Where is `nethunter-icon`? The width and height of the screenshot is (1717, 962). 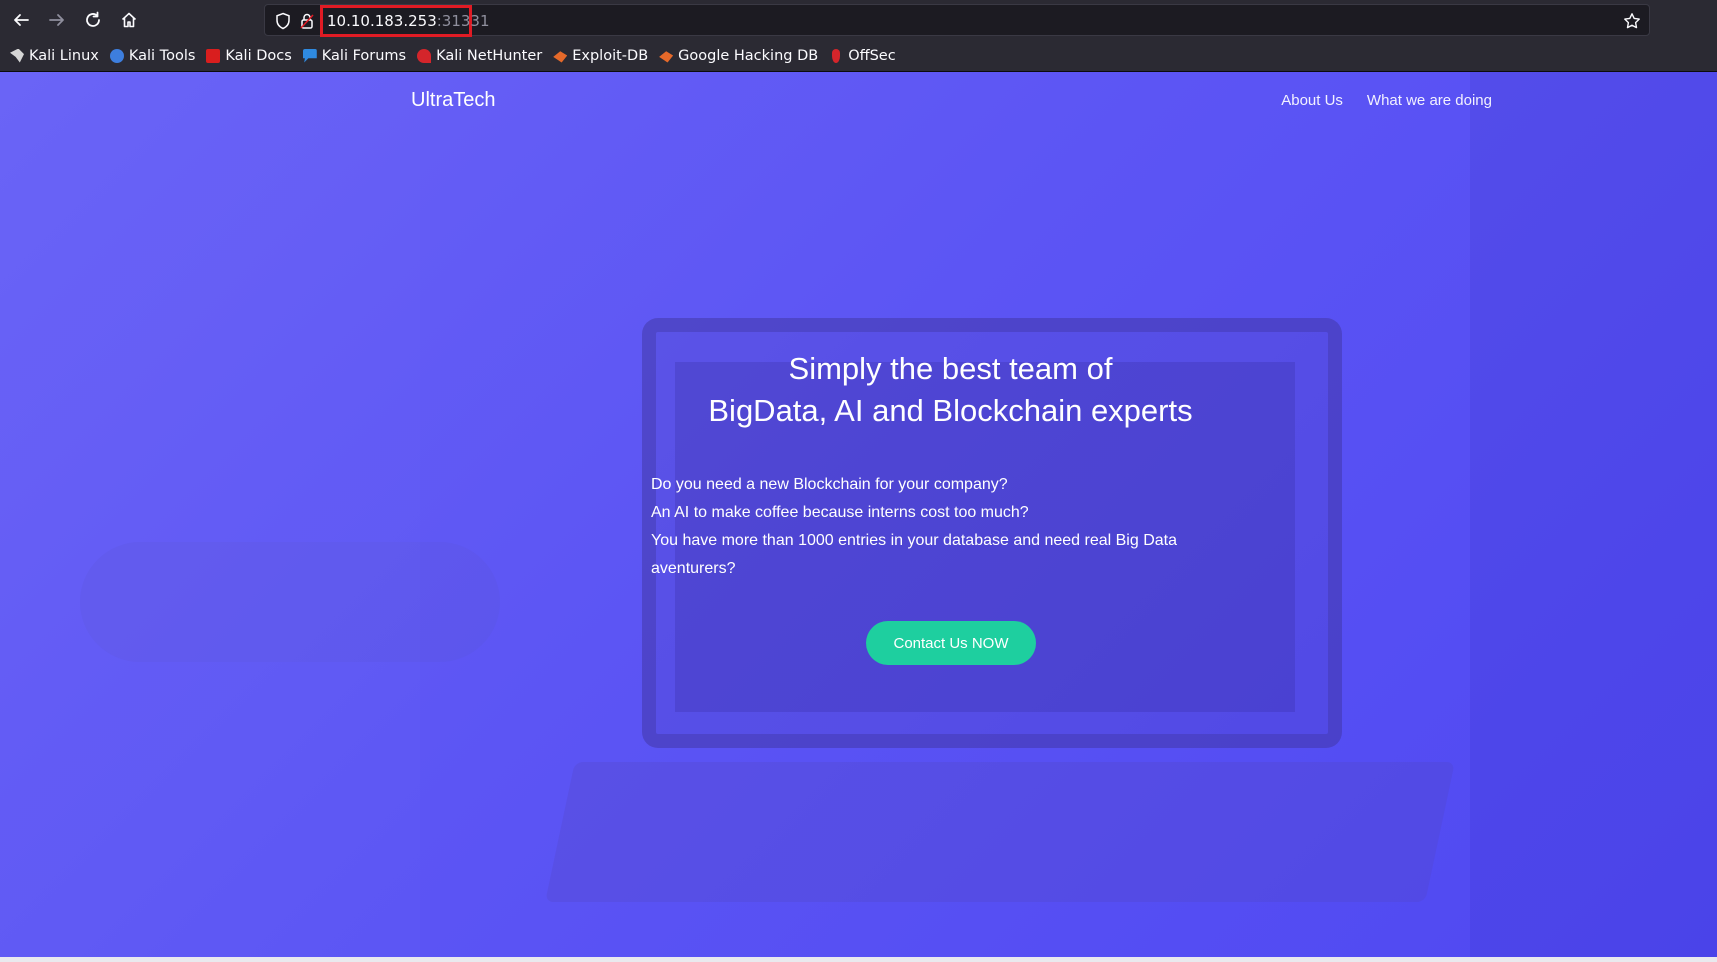 nethunter-icon is located at coordinates (424, 55).